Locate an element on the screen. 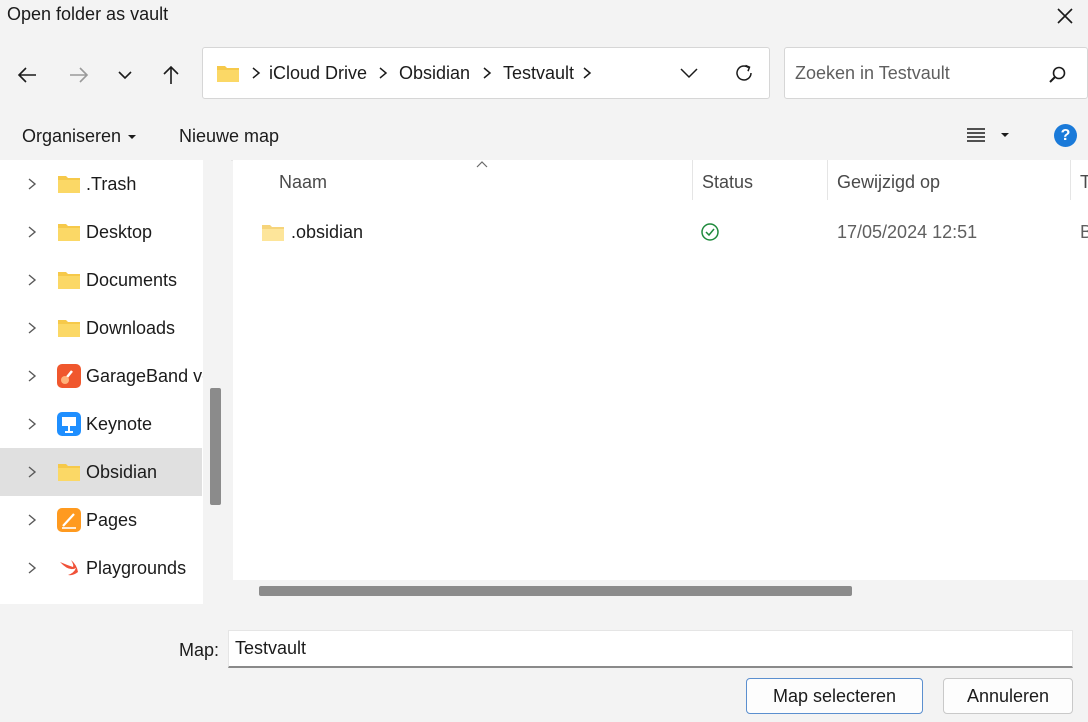  search-input: Zoeken in Testvault is located at coordinates (872, 73).